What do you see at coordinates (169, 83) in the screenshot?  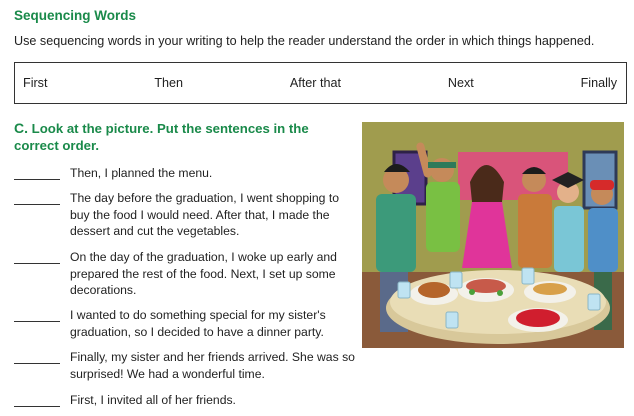 I see `word-then: Then` at bounding box center [169, 83].